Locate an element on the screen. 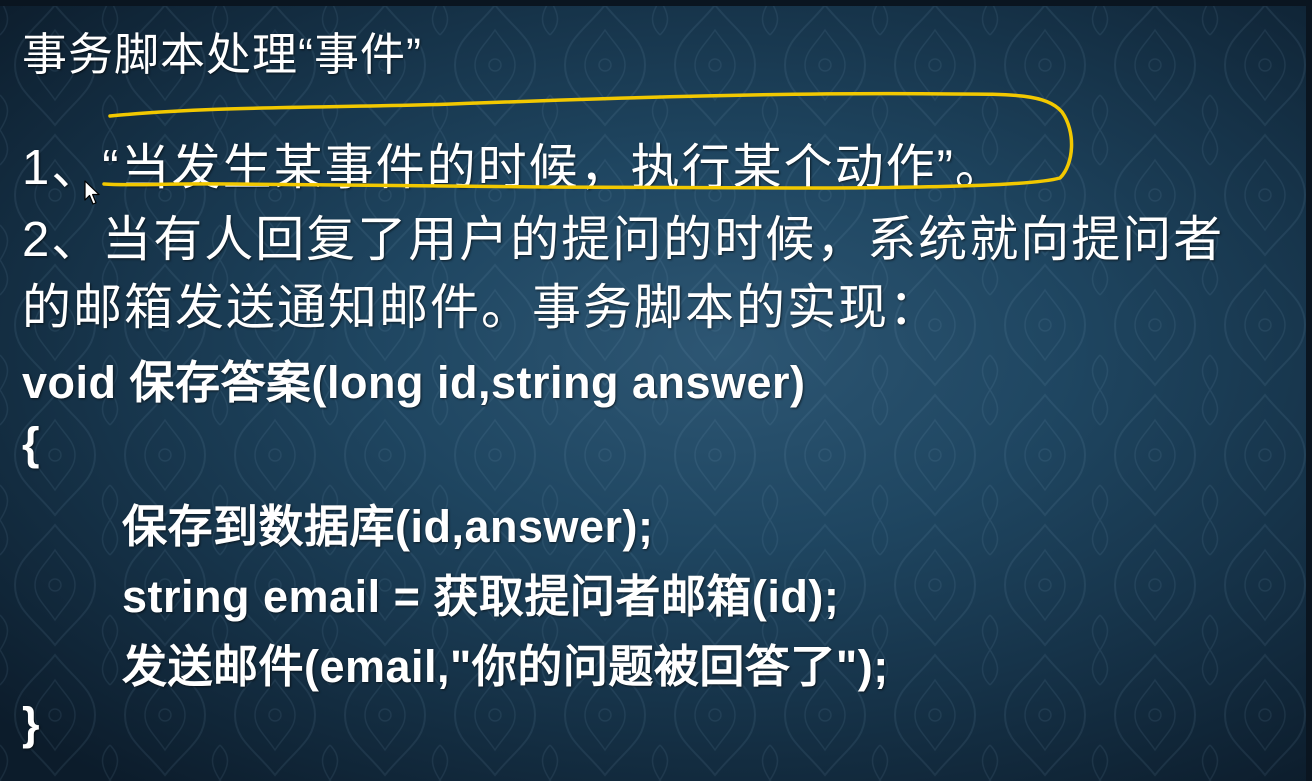  point-2-continued: 的邮箱发送通知邮件。事务脚本的实现： is located at coordinates (481, 308).